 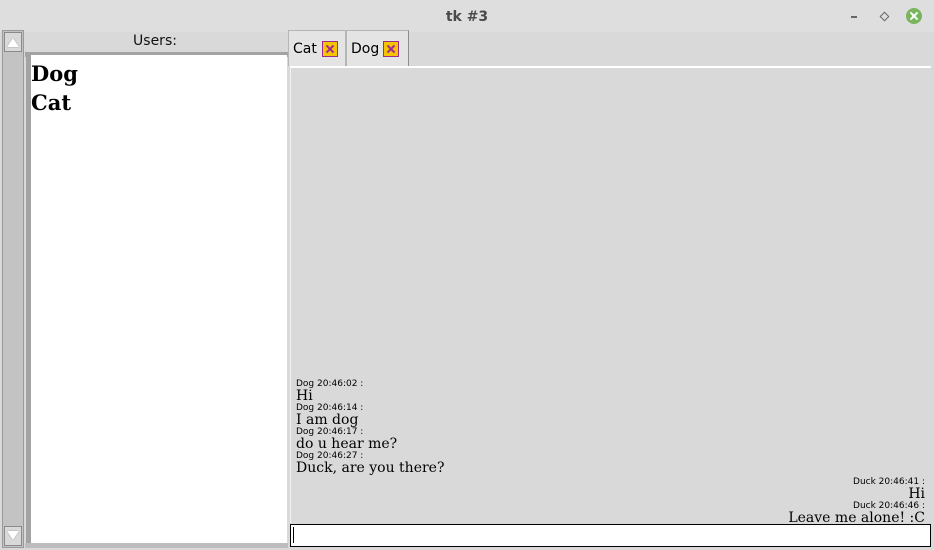 I want to click on text-cursor, so click(x=293, y=535).